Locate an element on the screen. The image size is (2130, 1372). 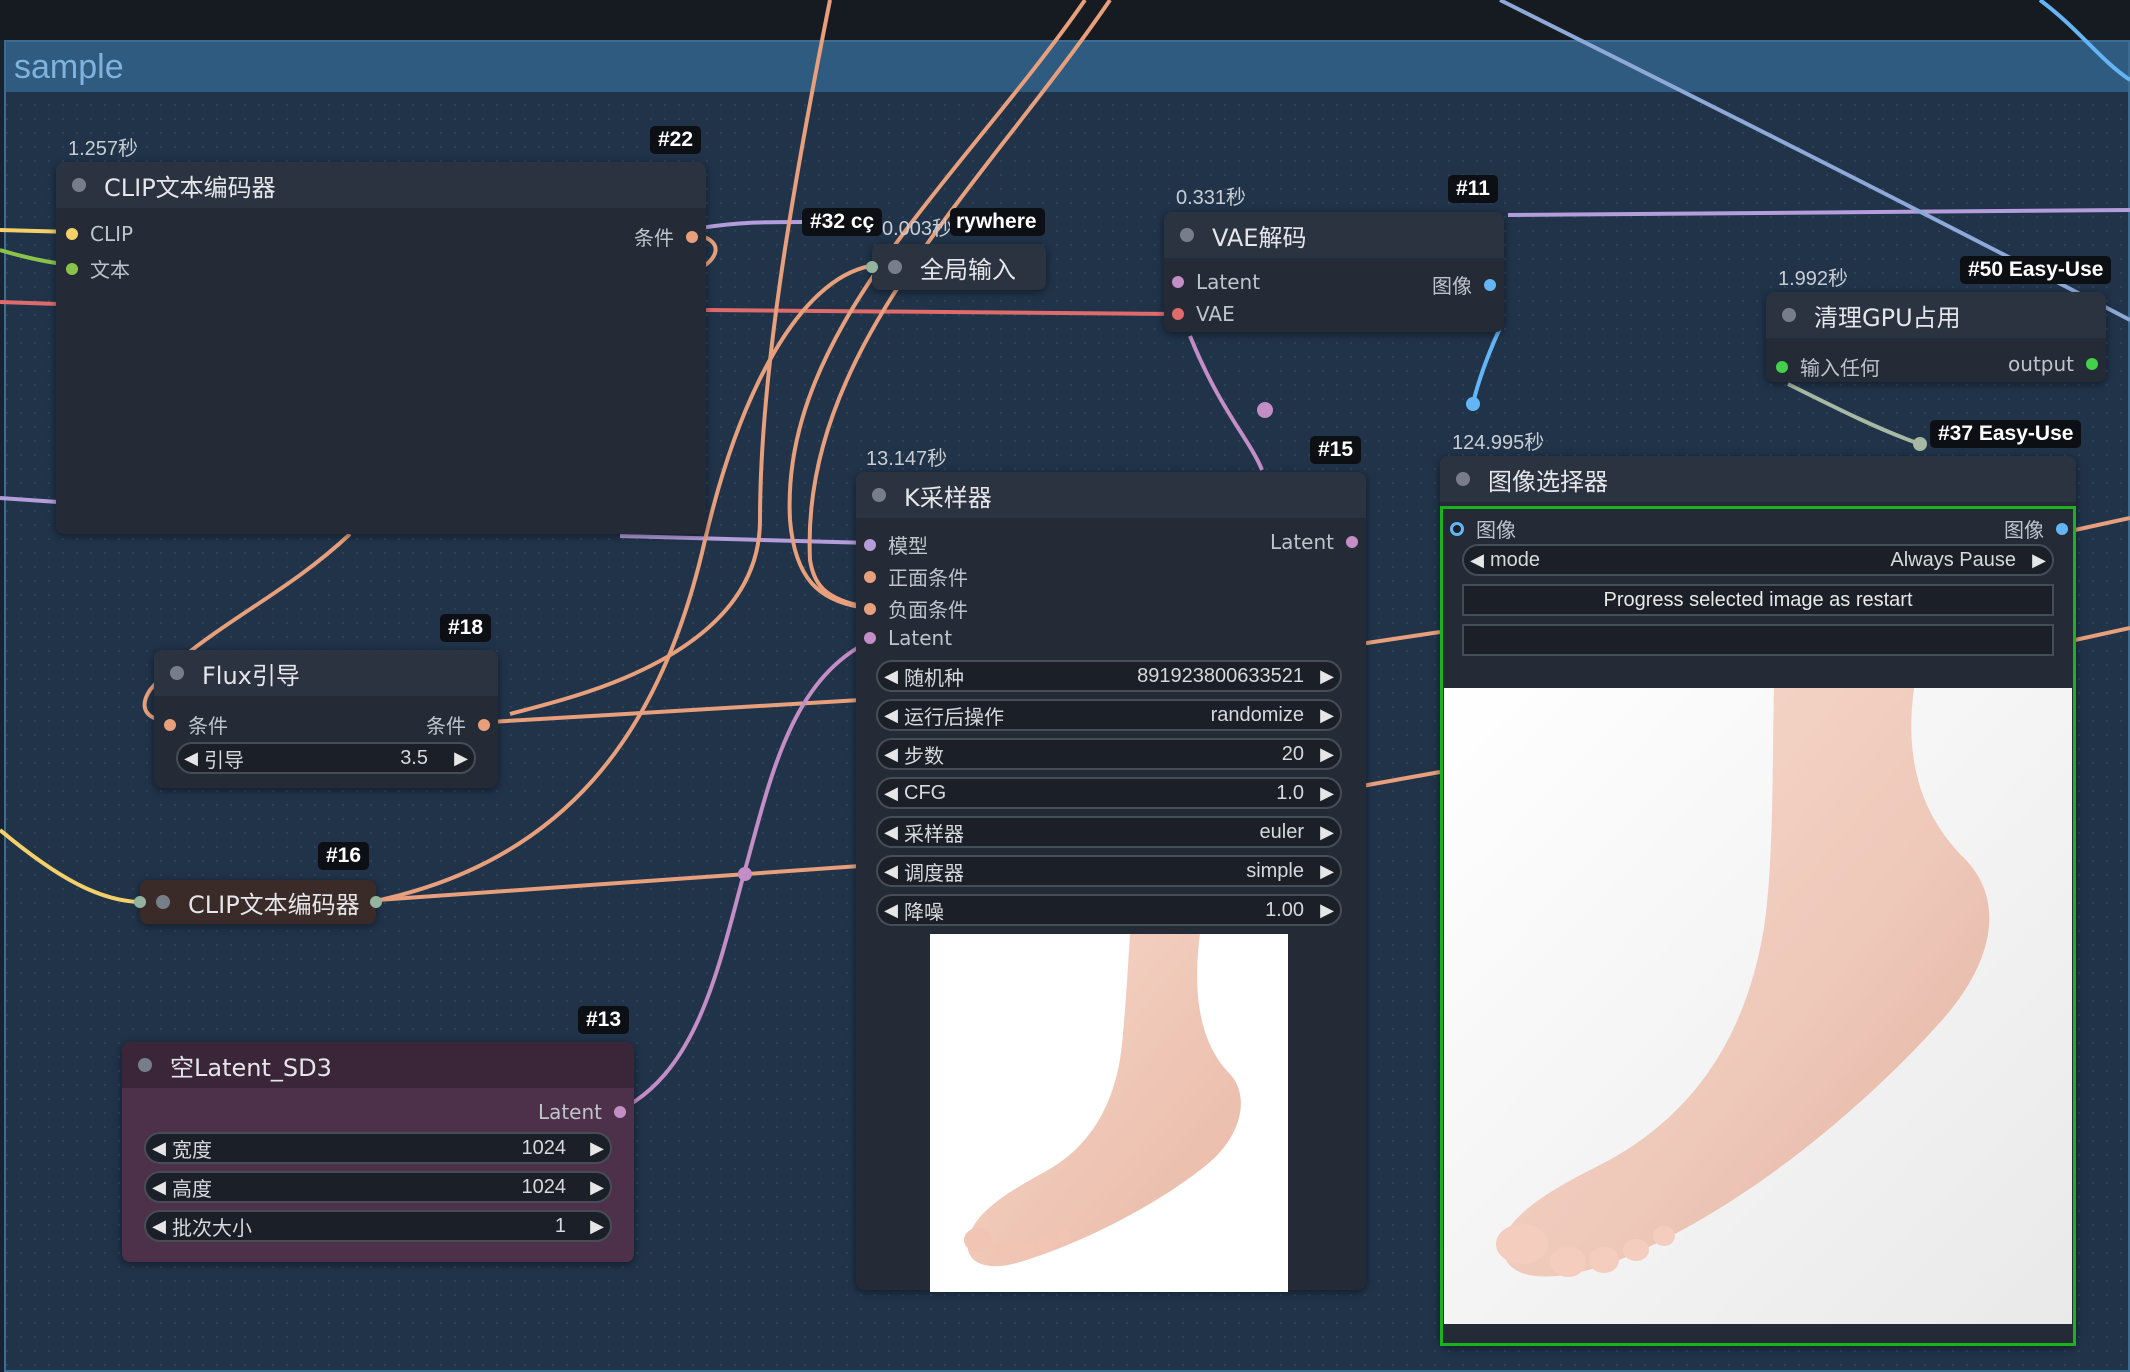
node-clip-text-encode-16: CLIP文本编码器 is located at coordinates (258, 902).